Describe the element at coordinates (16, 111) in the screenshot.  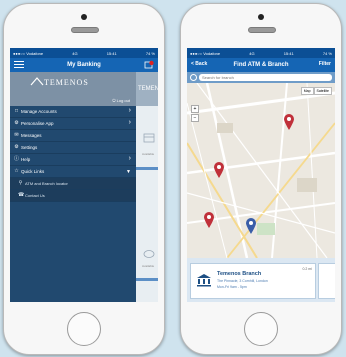
I see `card-icon: □` at that location.